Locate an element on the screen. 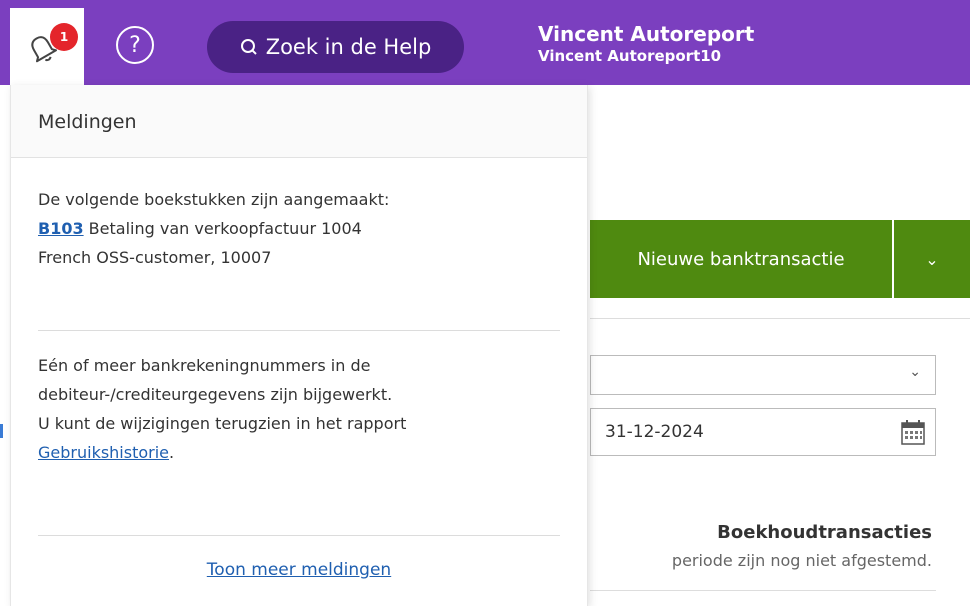 This screenshot has width=970, height=606. date-field: 31-12-2024 is located at coordinates (763, 432).